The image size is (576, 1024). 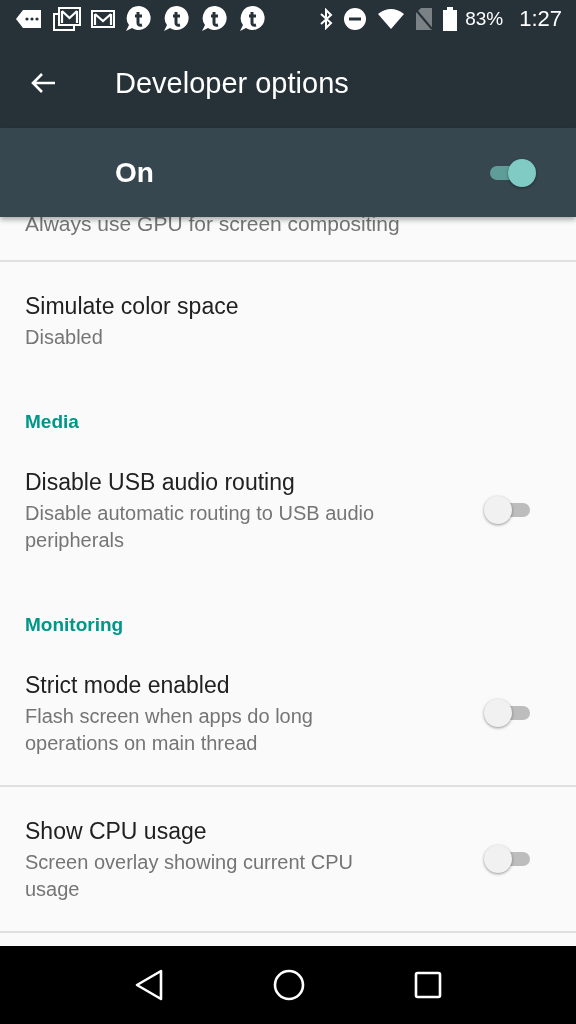 I want to click on mail-icon, so click(x=103, y=19).